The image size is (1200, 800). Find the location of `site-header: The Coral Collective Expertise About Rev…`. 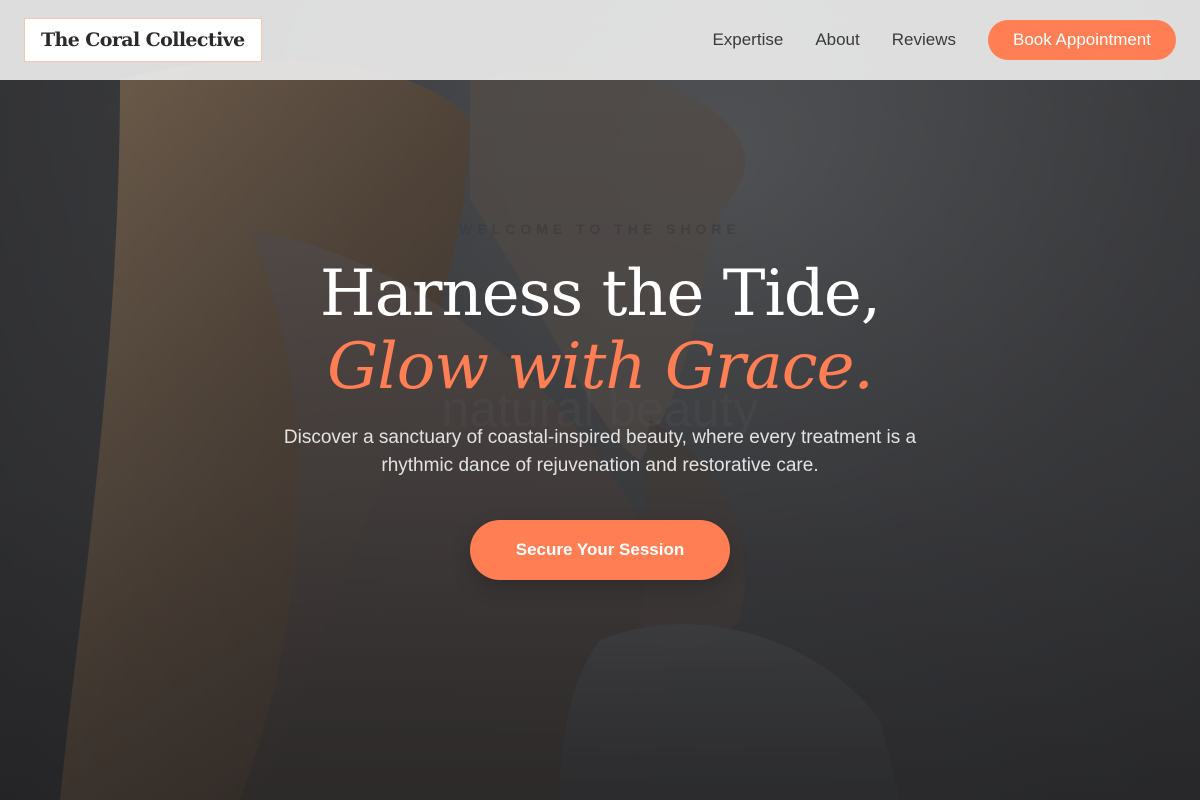

site-header: The Coral Collective Expertise About Rev… is located at coordinates (600, 40).